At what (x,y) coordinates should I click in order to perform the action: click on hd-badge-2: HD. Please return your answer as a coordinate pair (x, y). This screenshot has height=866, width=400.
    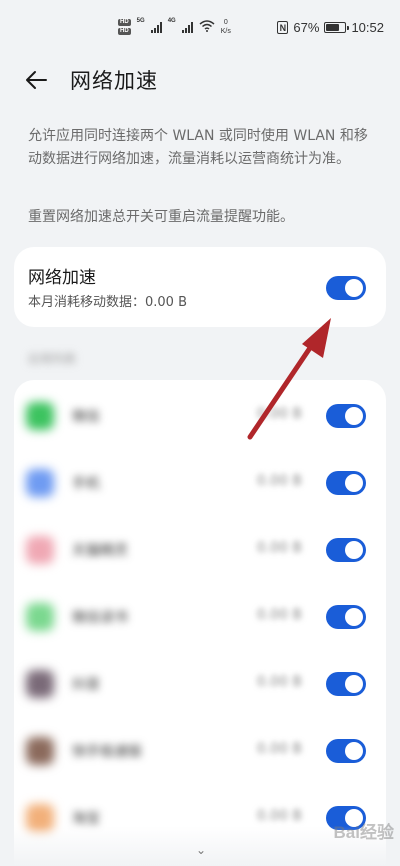
    Looking at the image, I should click on (124, 31).